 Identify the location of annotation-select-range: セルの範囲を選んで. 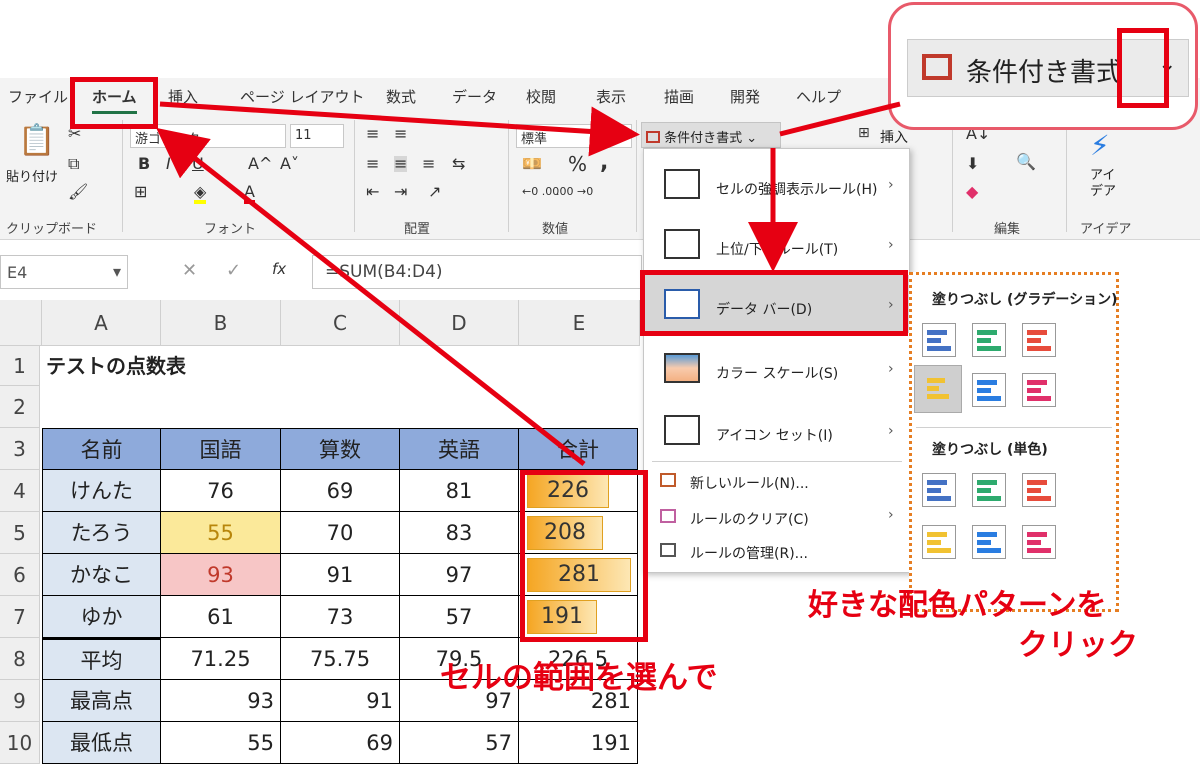
(579, 678).